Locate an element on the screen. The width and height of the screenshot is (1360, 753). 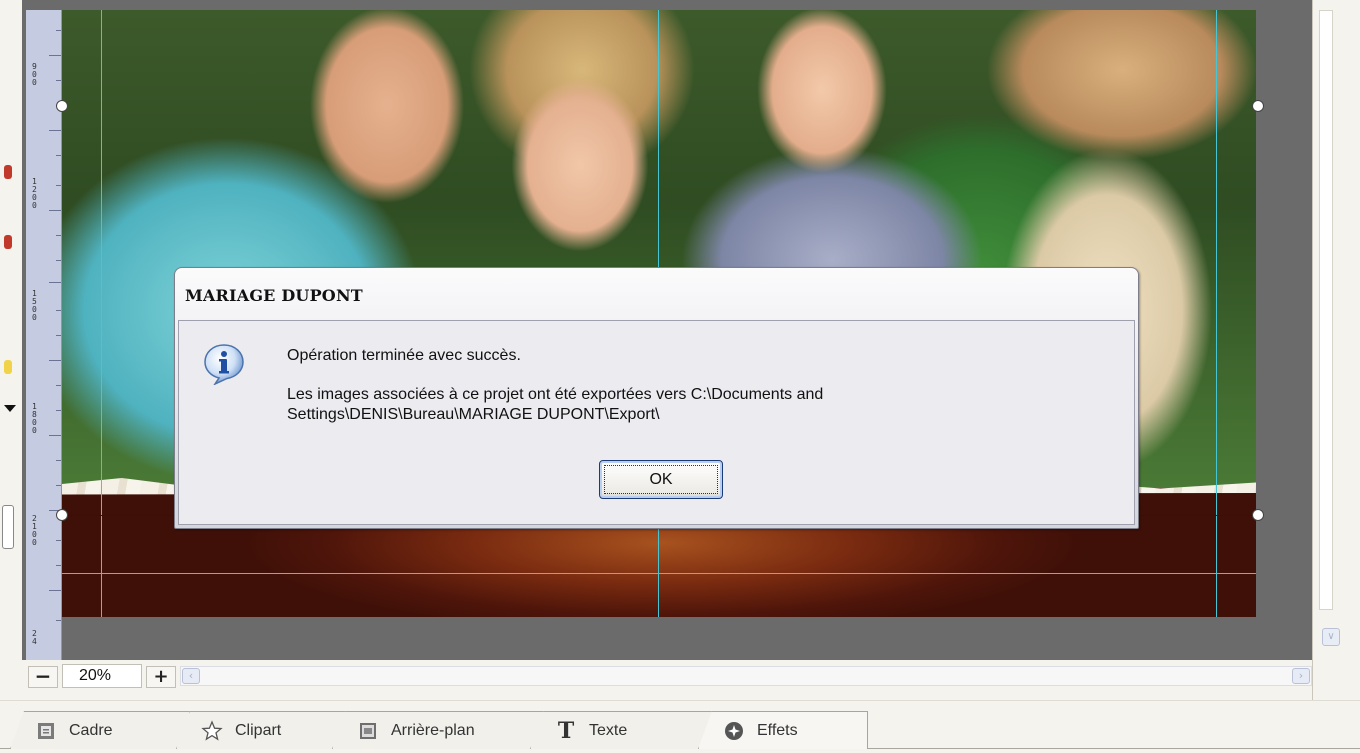
effects-icon is located at coordinates (734, 731).